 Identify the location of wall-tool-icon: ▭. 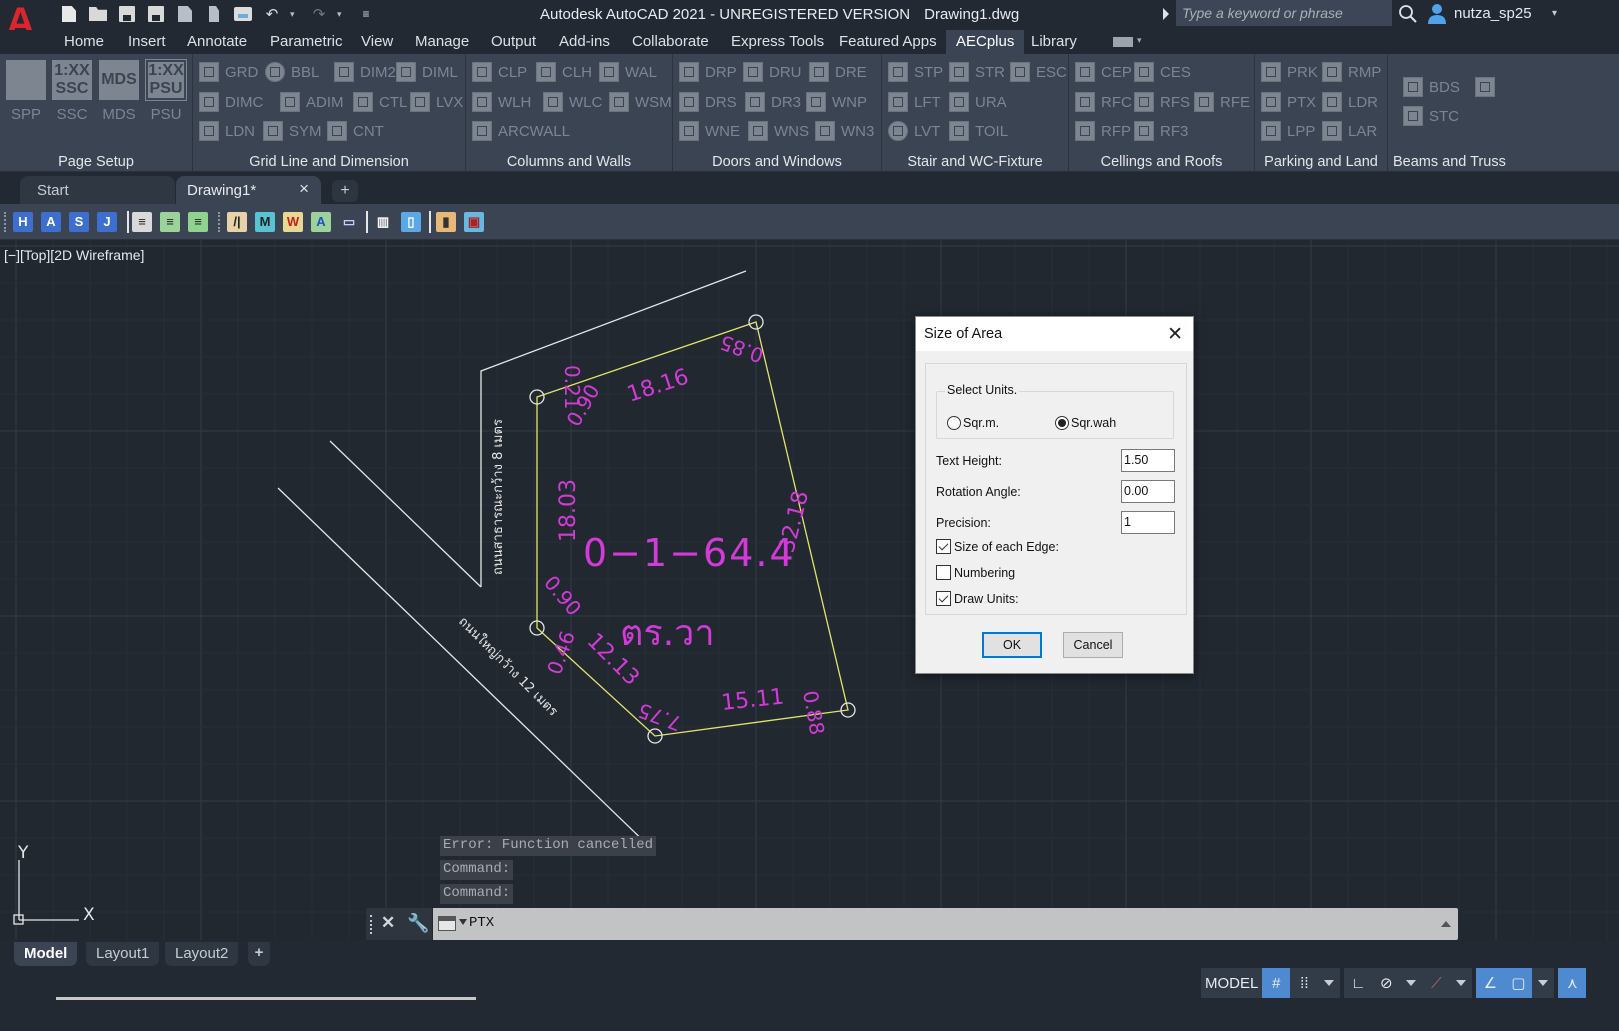
(349, 222).